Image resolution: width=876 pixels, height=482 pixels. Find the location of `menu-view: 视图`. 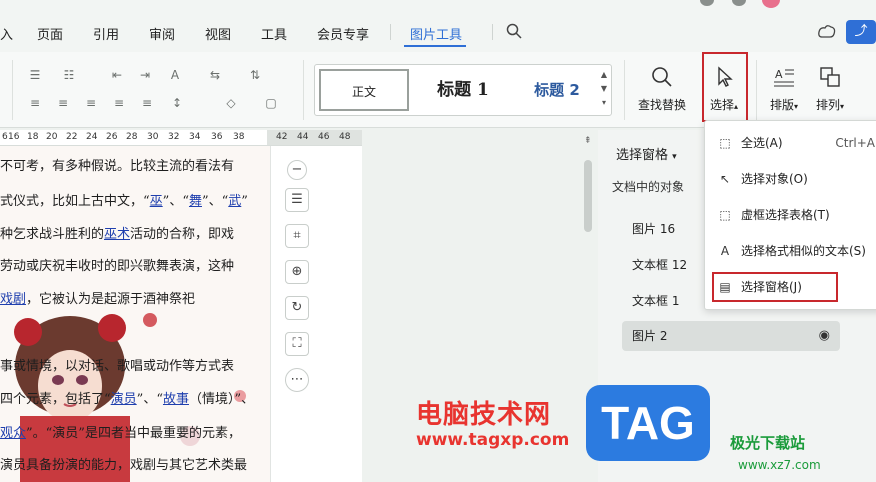

menu-view: 视图 is located at coordinates (218, 33).